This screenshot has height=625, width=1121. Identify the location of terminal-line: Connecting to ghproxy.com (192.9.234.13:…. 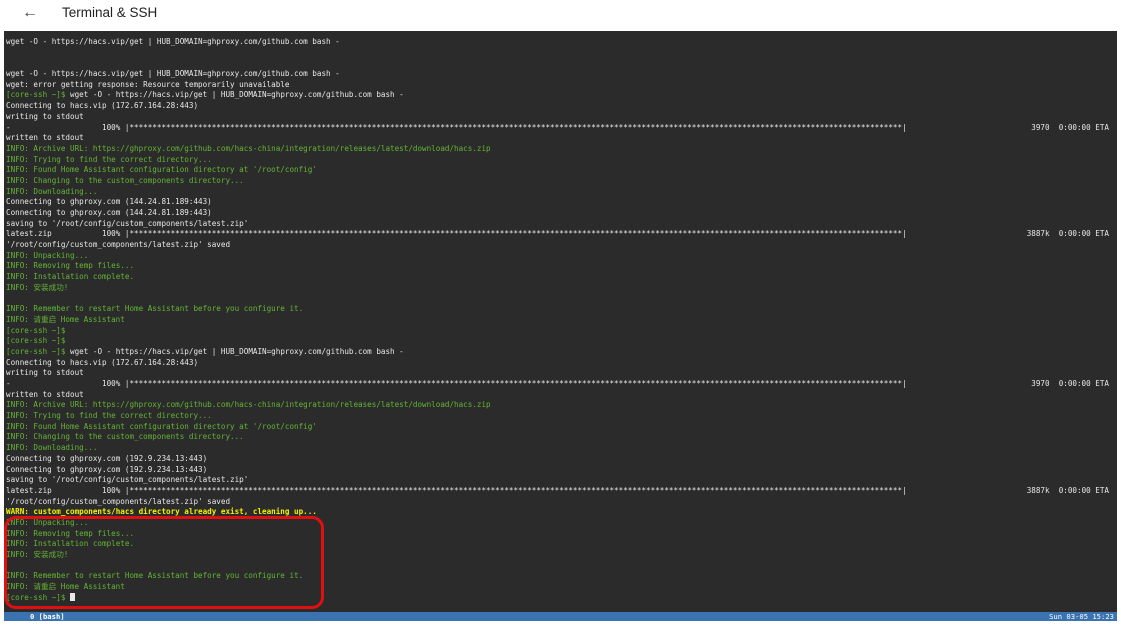
(561, 459).